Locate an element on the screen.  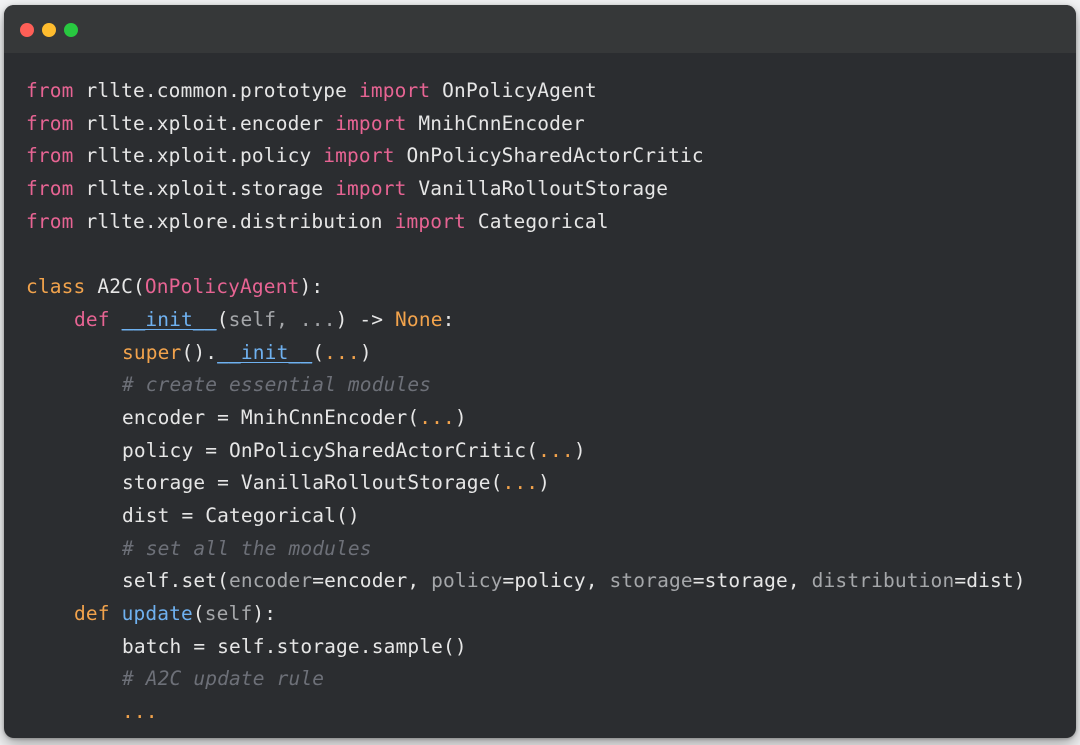
minimize-window-button is located at coordinates (49, 30).